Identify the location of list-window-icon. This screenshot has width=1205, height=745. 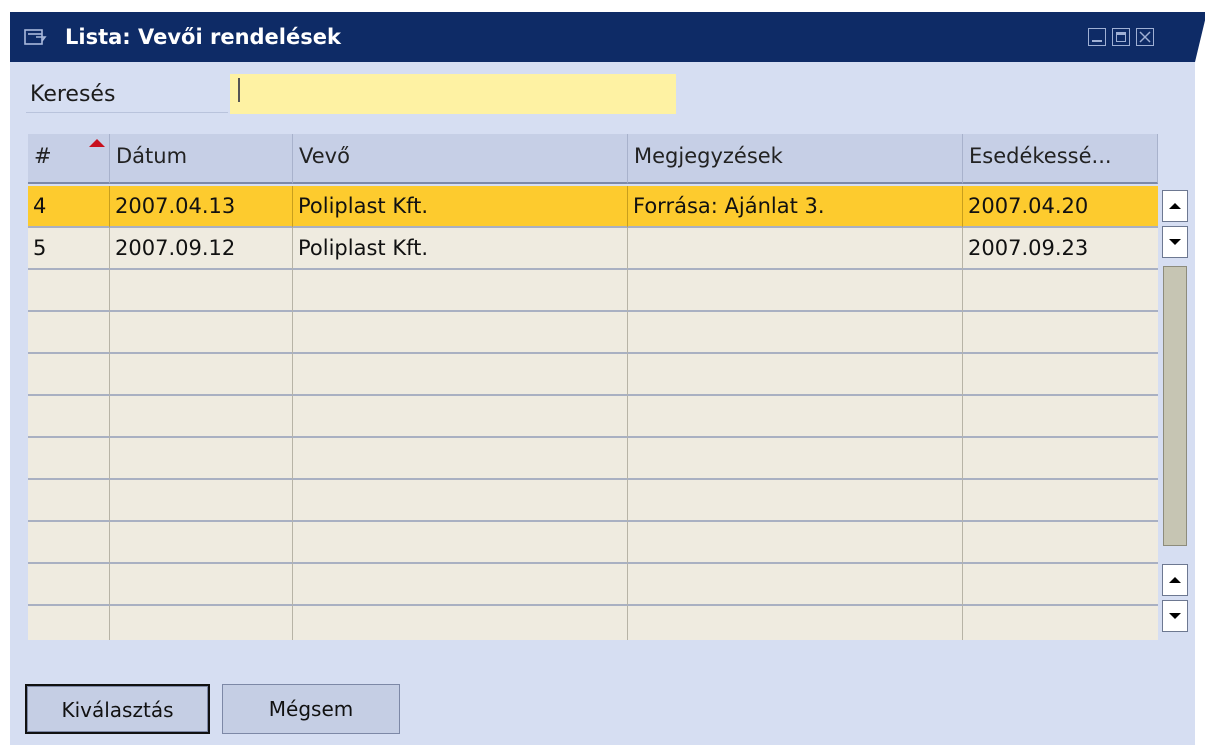
(35, 37).